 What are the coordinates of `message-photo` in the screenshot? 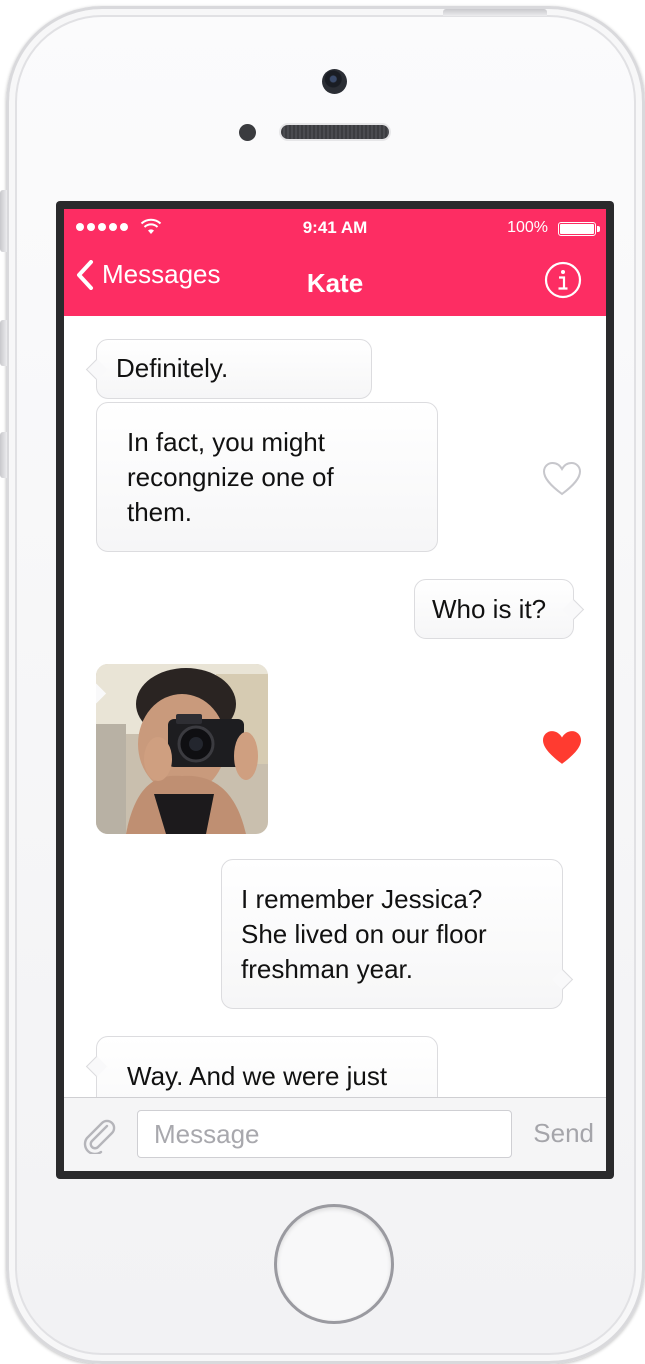 It's located at (182, 749).